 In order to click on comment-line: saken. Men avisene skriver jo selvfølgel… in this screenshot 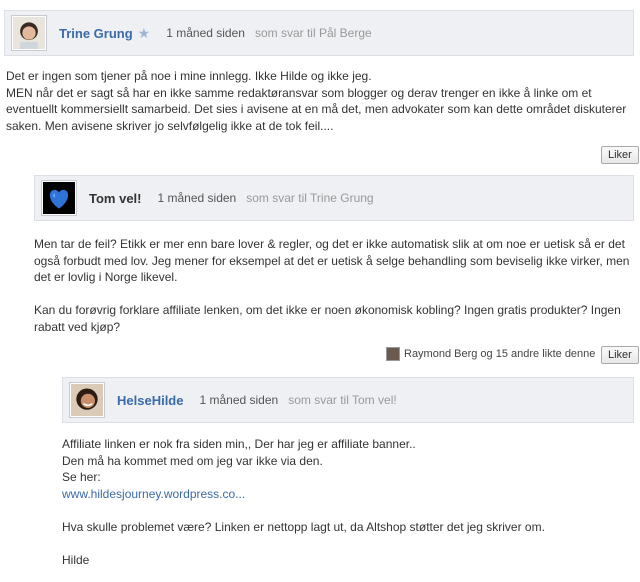, I will do `click(170, 125)`.